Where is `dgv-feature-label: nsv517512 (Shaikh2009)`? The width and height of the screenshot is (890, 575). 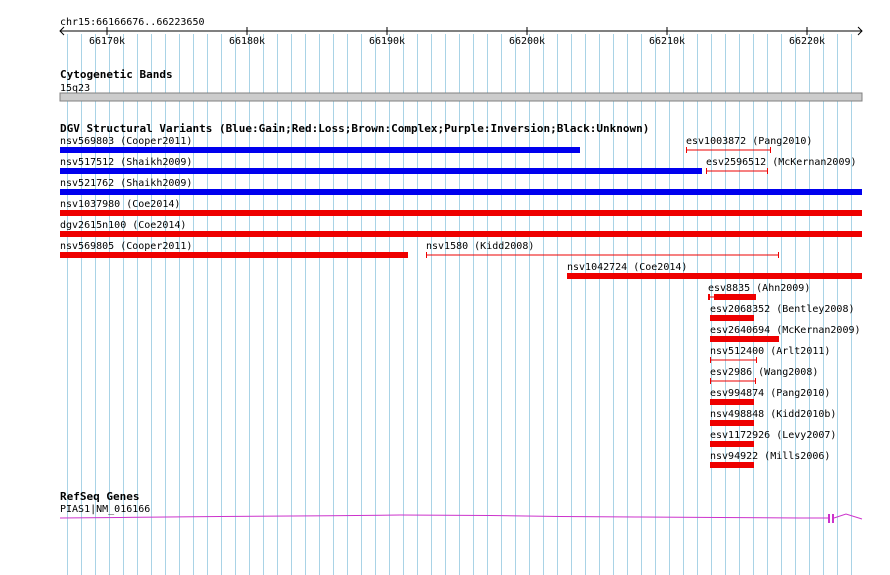 dgv-feature-label: nsv517512 (Shaikh2009) is located at coordinates (126, 162).